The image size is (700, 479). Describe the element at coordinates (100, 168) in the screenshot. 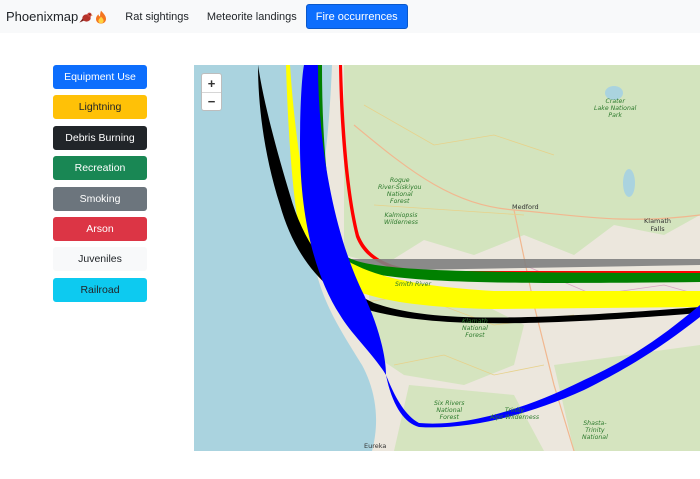

I see `filter-recreation-button: Recreation` at that location.